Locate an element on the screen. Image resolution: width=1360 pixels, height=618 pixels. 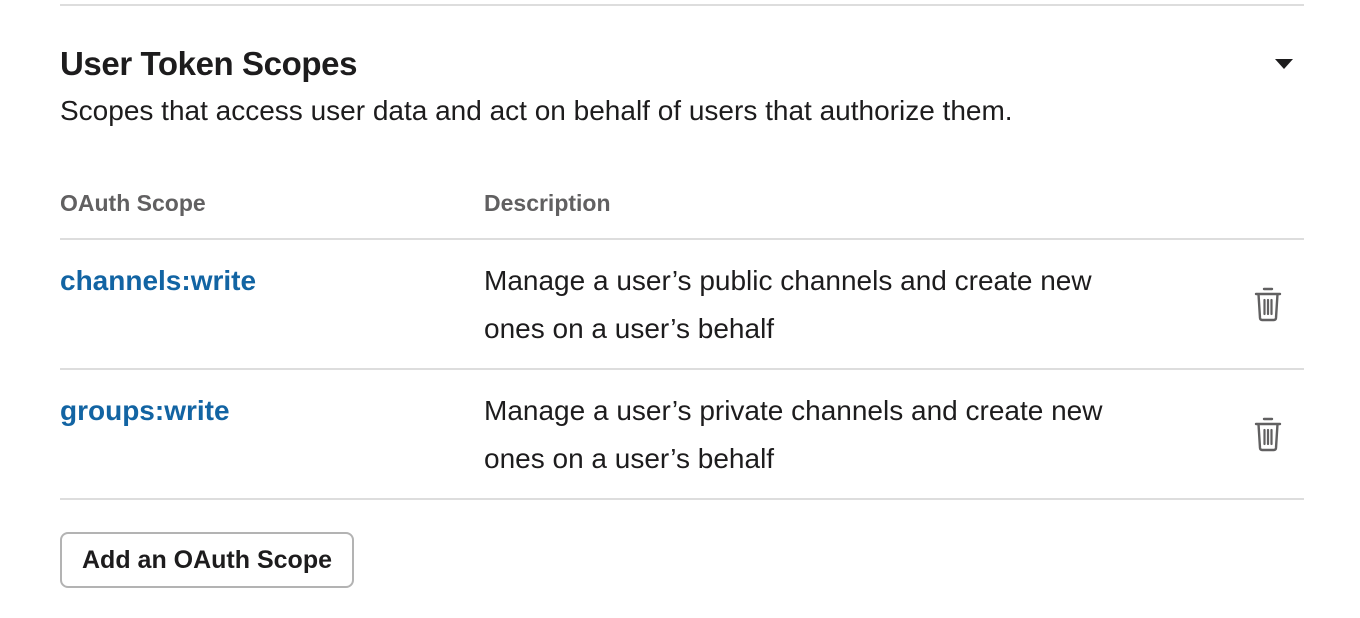
column-header-description: Description is located at coordinates (547, 203).